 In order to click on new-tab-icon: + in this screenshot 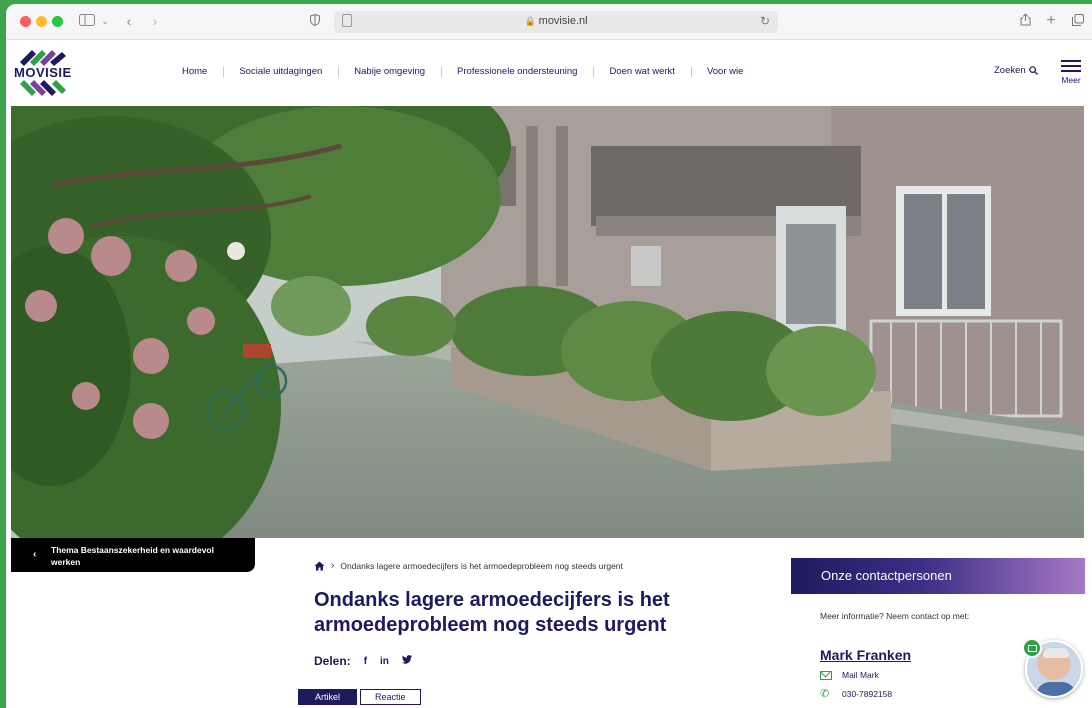, I will do `click(1051, 21)`.